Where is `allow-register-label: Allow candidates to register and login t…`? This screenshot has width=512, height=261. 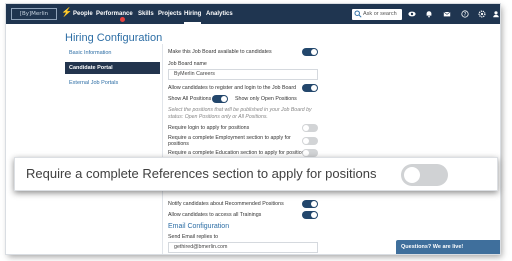 allow-register-label: Allow candidates to register and login t… is located at coordinates (232, 88).